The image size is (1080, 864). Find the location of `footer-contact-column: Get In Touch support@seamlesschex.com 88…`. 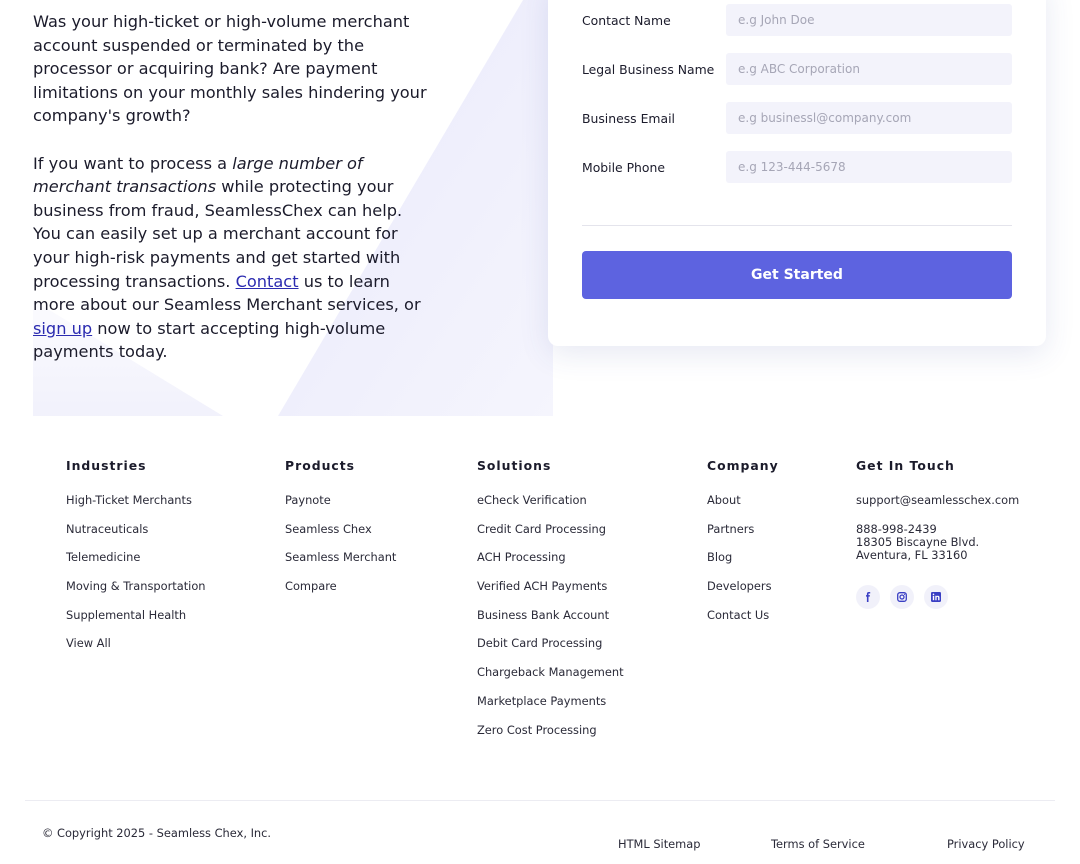

footer-contact-column: Get In Touch support@seamlesschex.com 88… is located at coordinates (937, 510).